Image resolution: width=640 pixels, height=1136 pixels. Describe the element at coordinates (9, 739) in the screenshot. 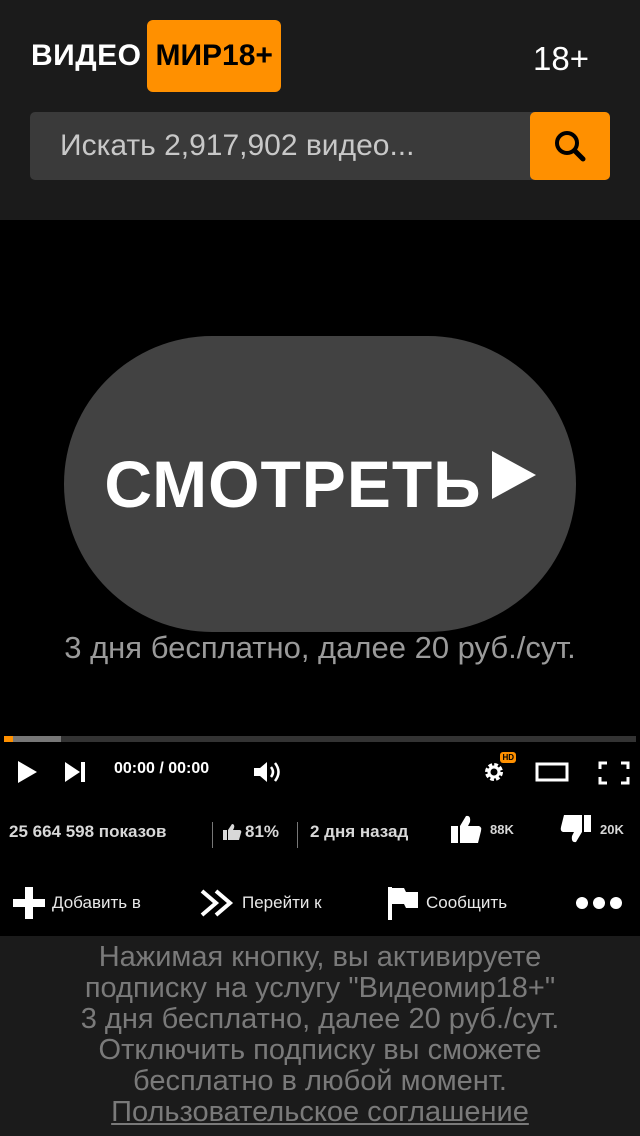

I see `progress-played` at that location.